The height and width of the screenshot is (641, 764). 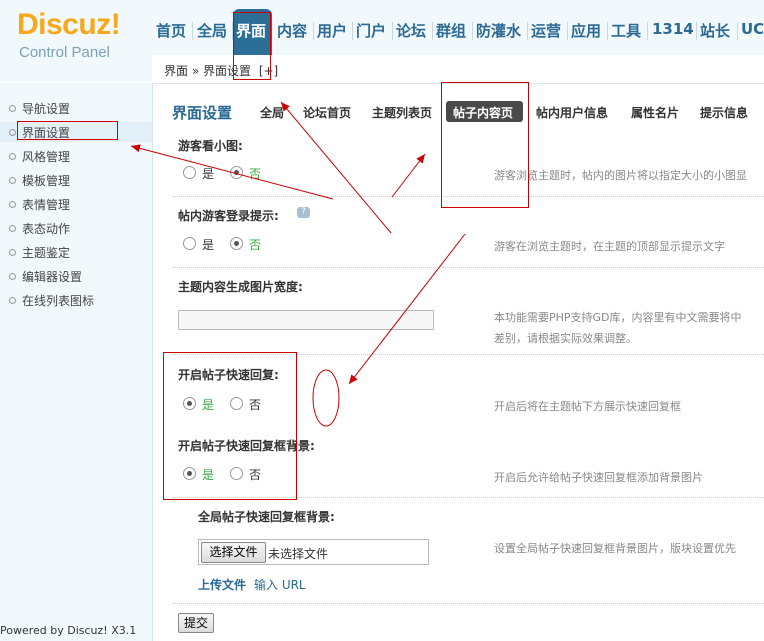 I want to click on annotation-ellipse, so click(x=326, y=398).